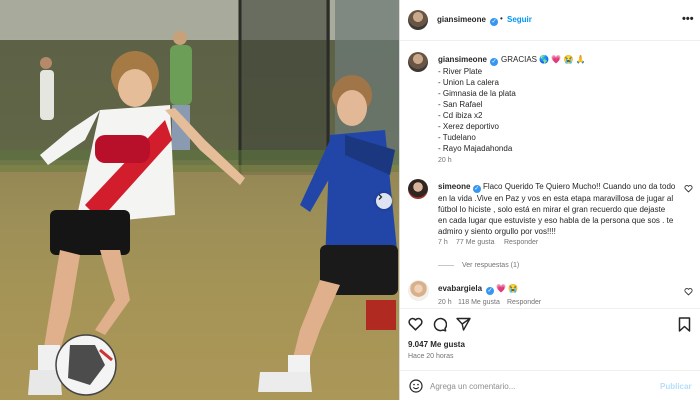 The image size is (700, 401). Describe the element at coordinates (550, 320) in the screenshot. I see `post-actions` at that location.